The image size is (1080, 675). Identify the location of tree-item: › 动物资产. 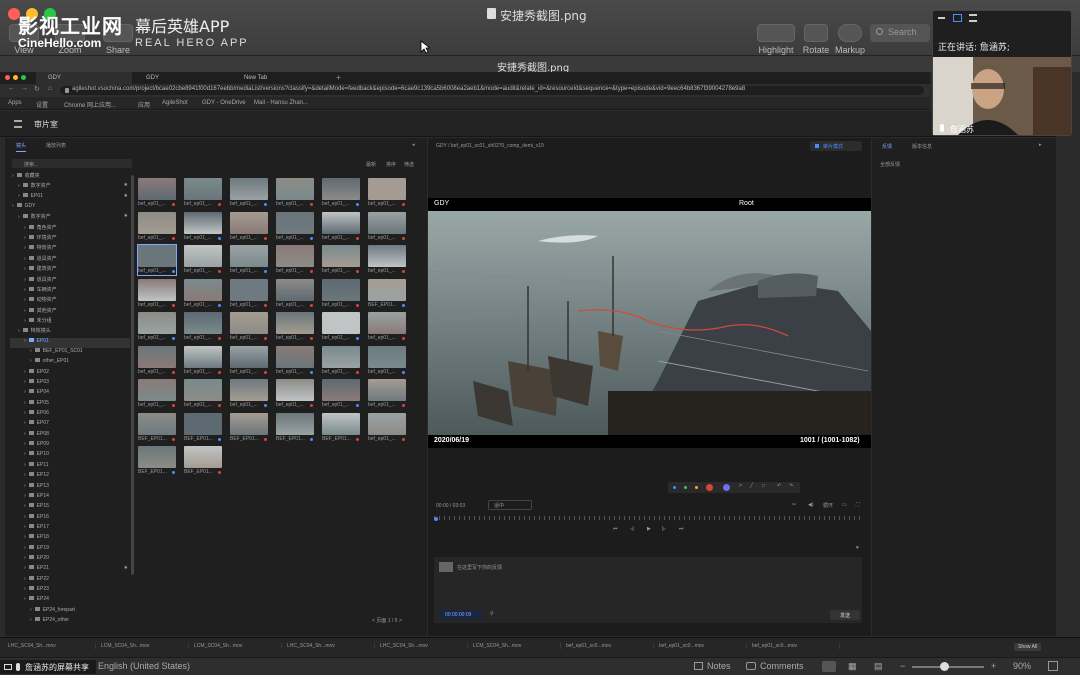
(70, 301).